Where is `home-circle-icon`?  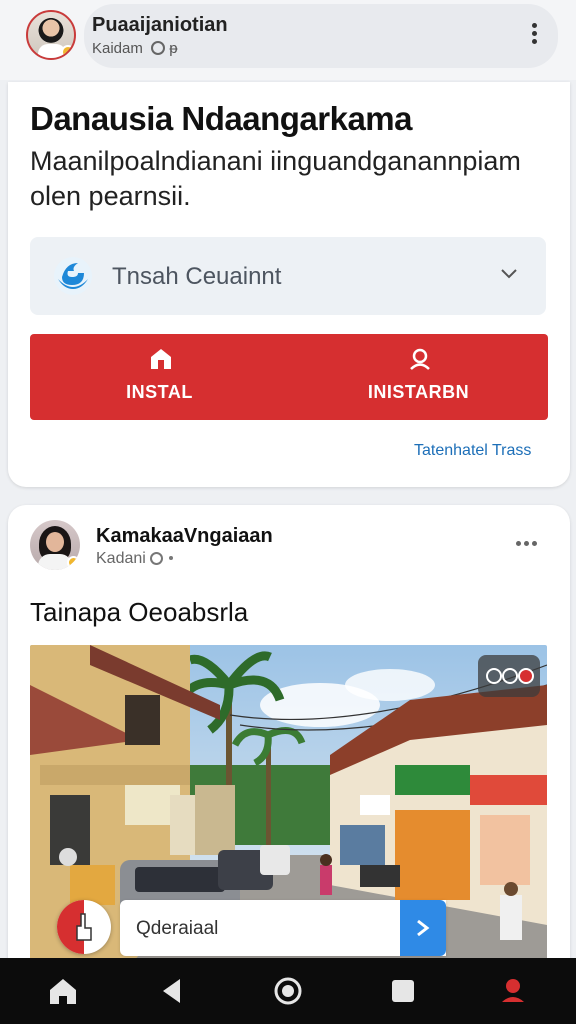 home-circle-icon is located at coordinates (288, 991).